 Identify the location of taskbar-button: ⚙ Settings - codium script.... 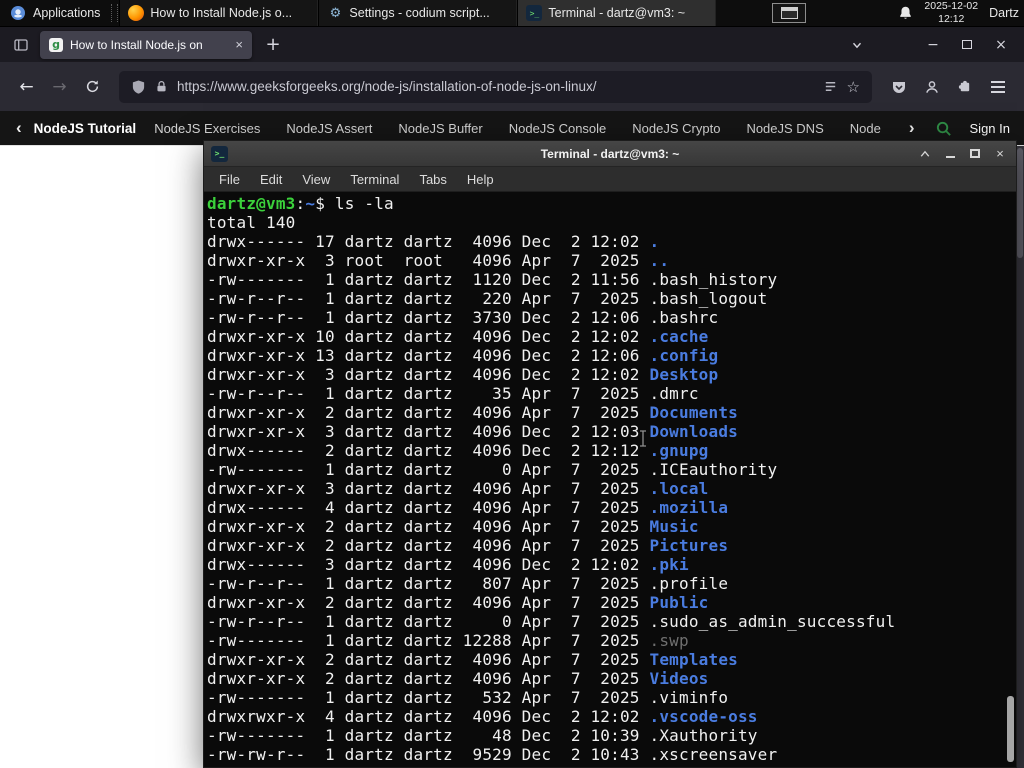
(418, 13).